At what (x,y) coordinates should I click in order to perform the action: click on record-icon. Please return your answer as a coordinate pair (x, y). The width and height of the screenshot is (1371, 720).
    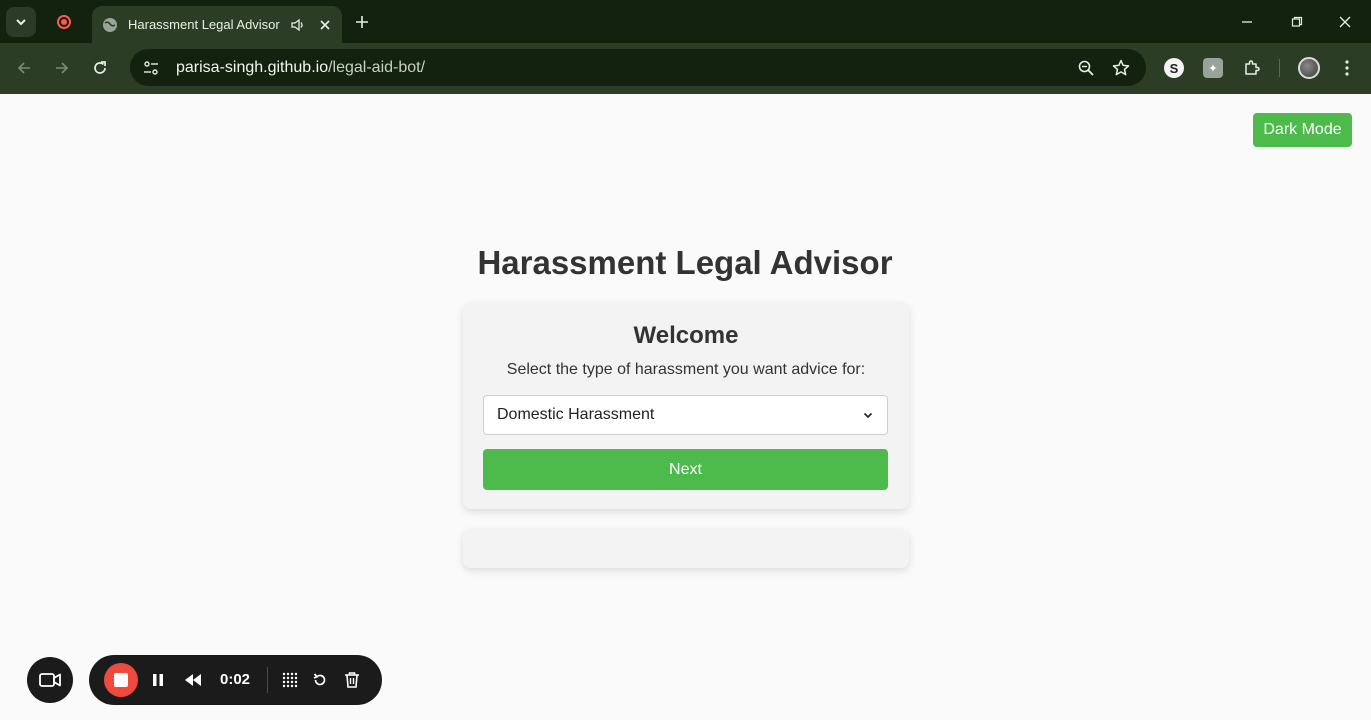
    Looking at the image, I should click on (64, 22).